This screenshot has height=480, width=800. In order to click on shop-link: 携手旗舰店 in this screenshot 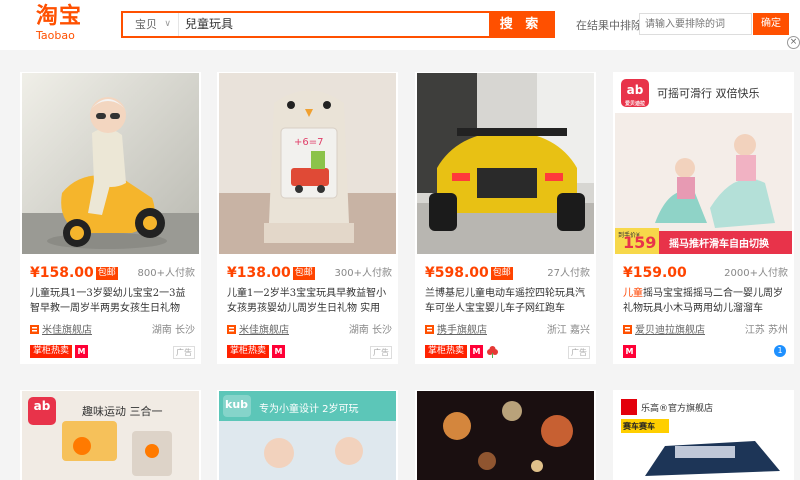, I will do `click(462, 330)`.